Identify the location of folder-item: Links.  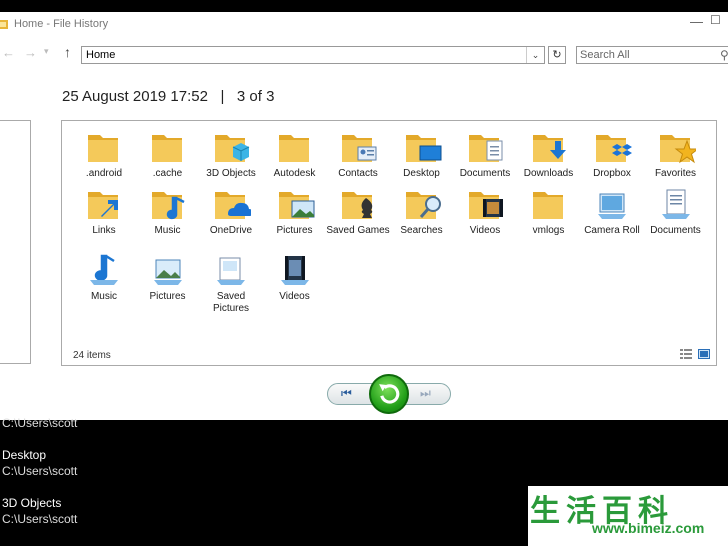
(104, 210).